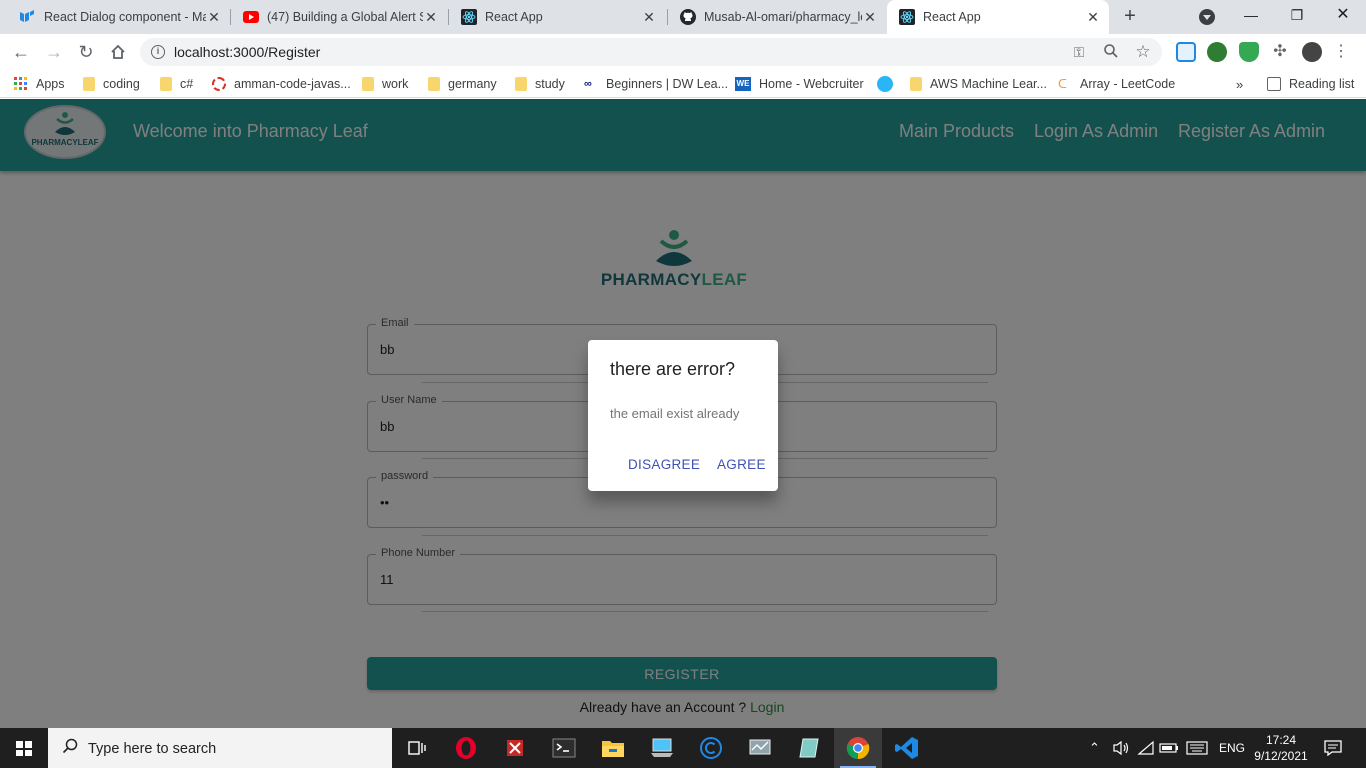 The image size is (1366, 768). What do you see at coordinates (743, 84) in the screenshot?
I see `webcruiter-icon: WE` at bounding box center [743, 84].